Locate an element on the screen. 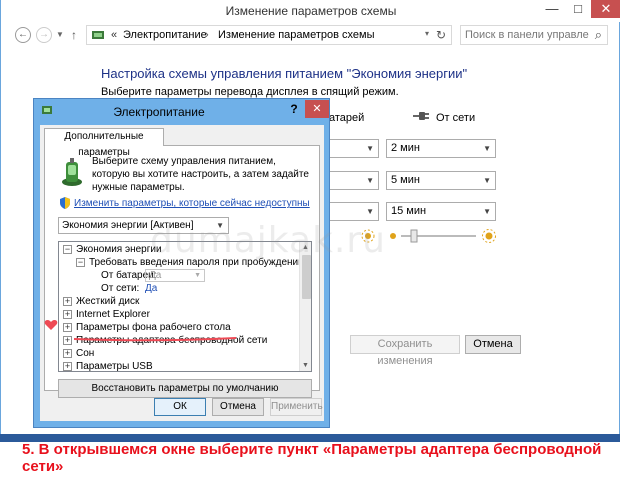 The width and height of the screenshot is (620, 480). tree-item-on-ac: От сети: Да is located at coordinates (179, 288).